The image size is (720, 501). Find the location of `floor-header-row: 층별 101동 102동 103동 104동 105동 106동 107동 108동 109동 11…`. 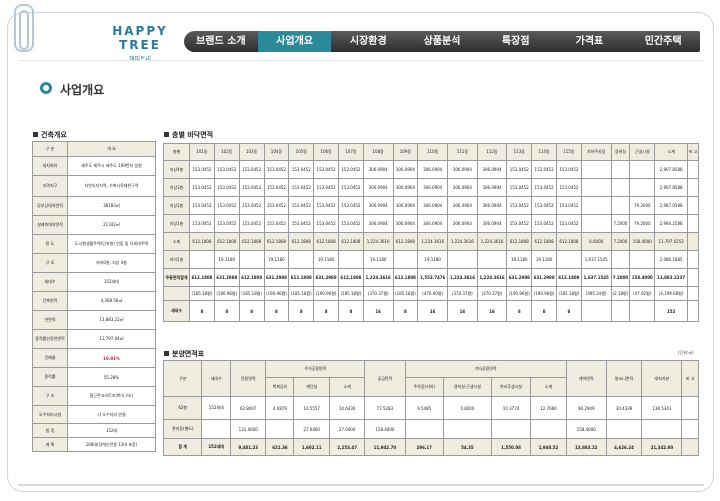

floor-header-row: 층별 101동 102동 103동 104동 105동 106동 107동 108동 109동 11… is located at coordinates (430, 152).